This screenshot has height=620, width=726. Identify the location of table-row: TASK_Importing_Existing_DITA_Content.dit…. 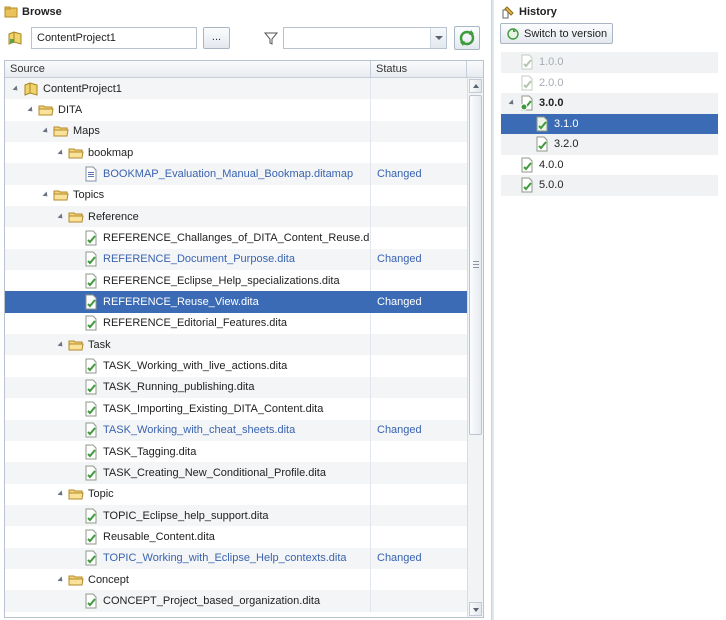
(236, 409).